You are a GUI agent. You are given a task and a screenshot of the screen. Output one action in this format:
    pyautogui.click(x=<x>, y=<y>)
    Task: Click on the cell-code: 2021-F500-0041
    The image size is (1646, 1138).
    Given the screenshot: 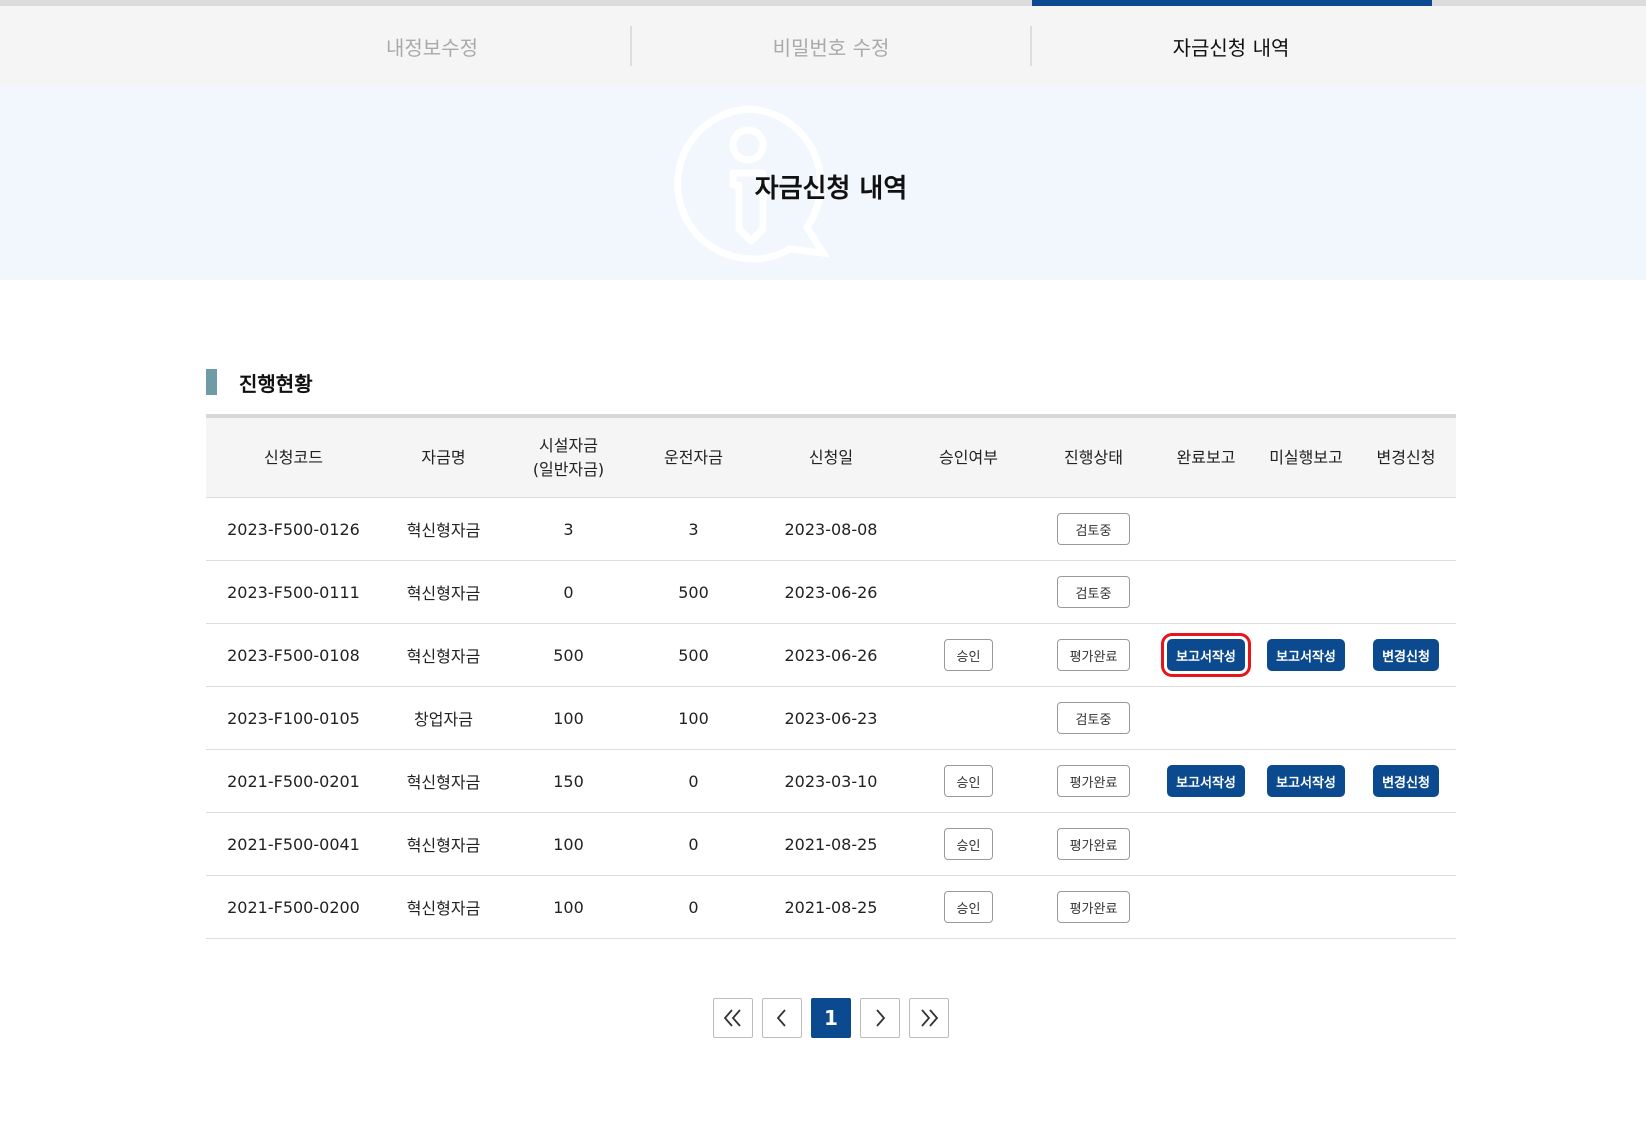 What is the action you would take?
    pyautogui.click(x=293, y=844)
    